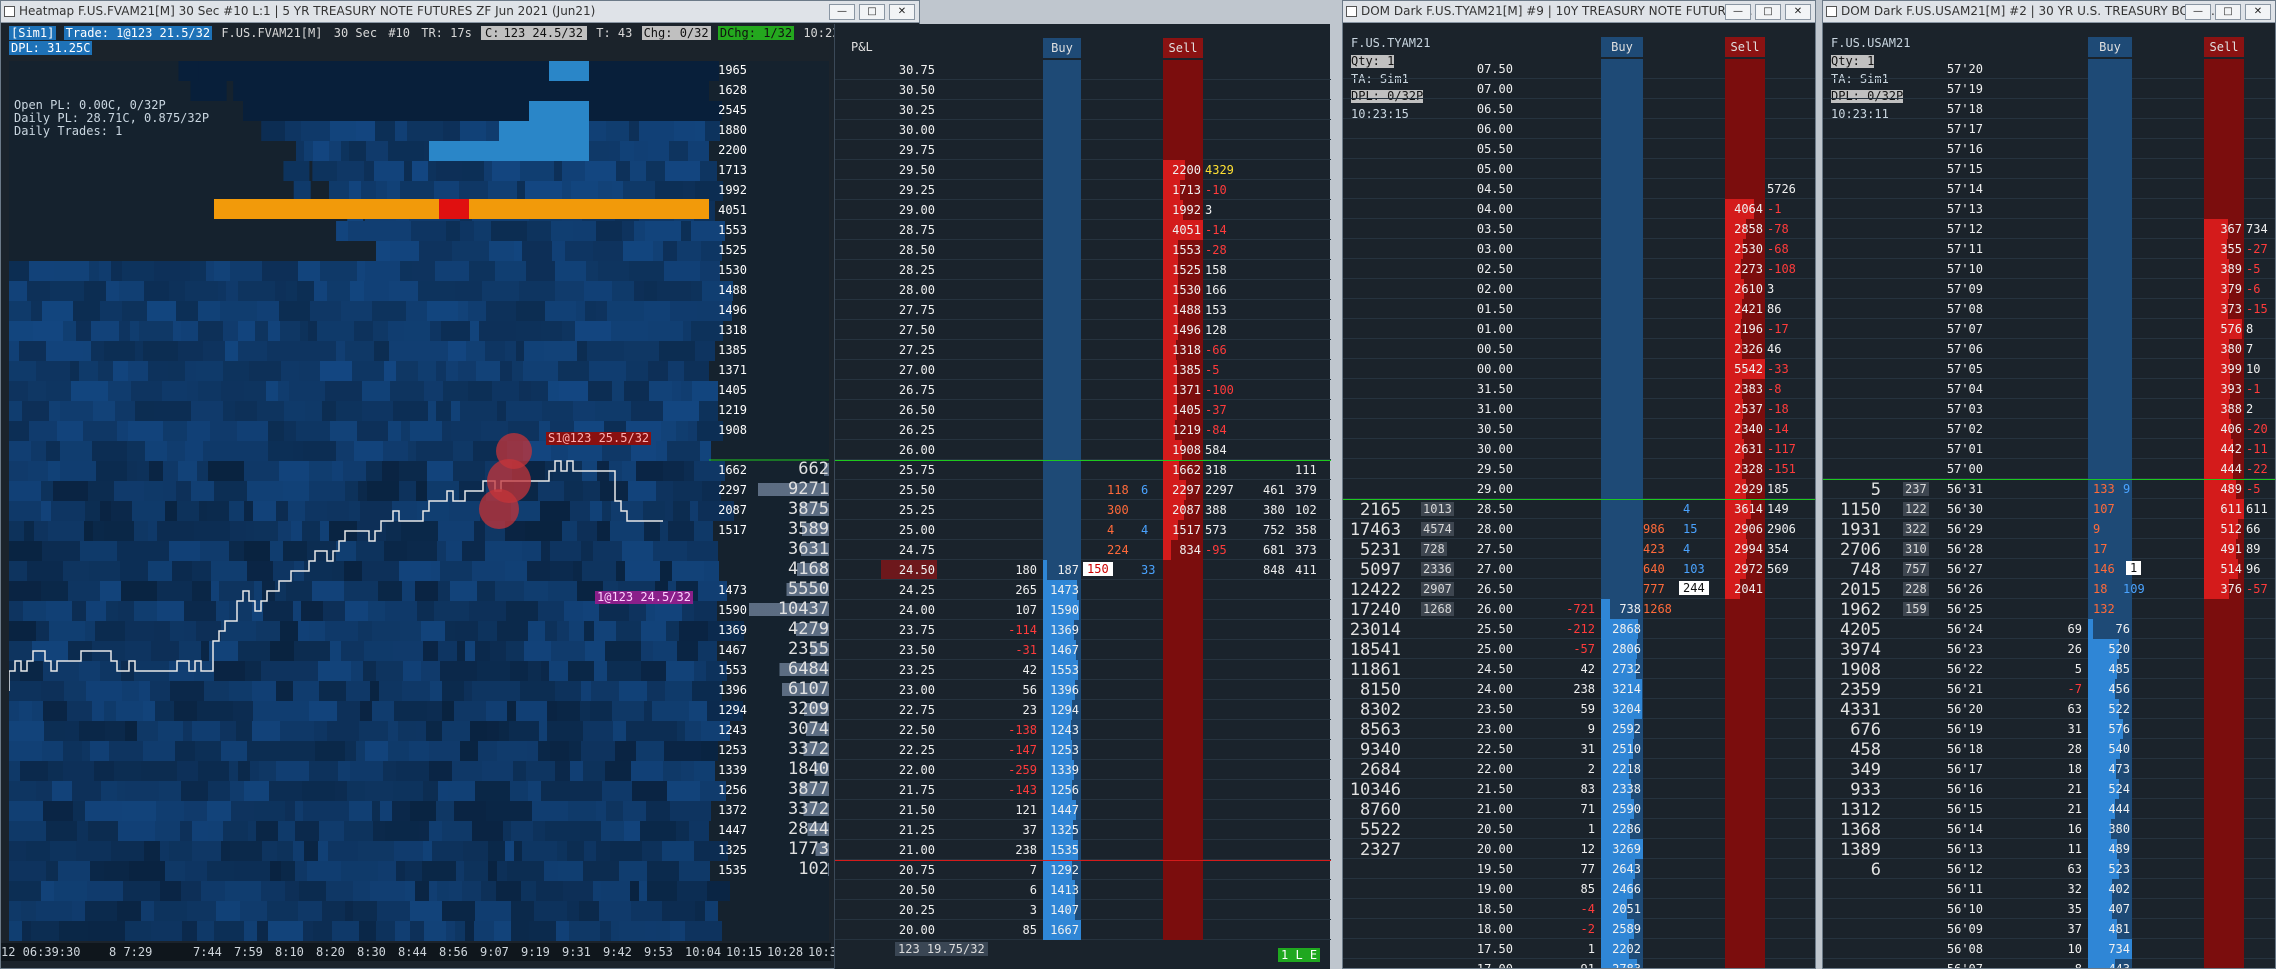  Describe the element at coordinates (2108, 829) in the screenshot. I see `bid-qty: 380` at that location.